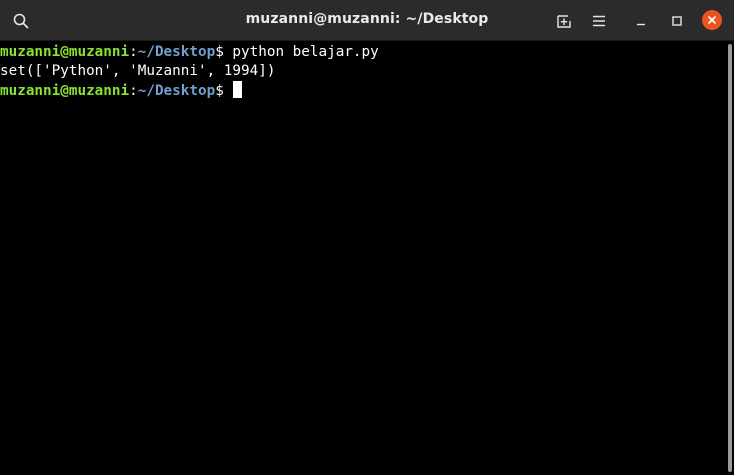 The height and width of the screenshot is (475, 734). What do you see at coordinates (238, 89) in the screenshot?
I see `text-cursor` at bounding box center [238, 89].